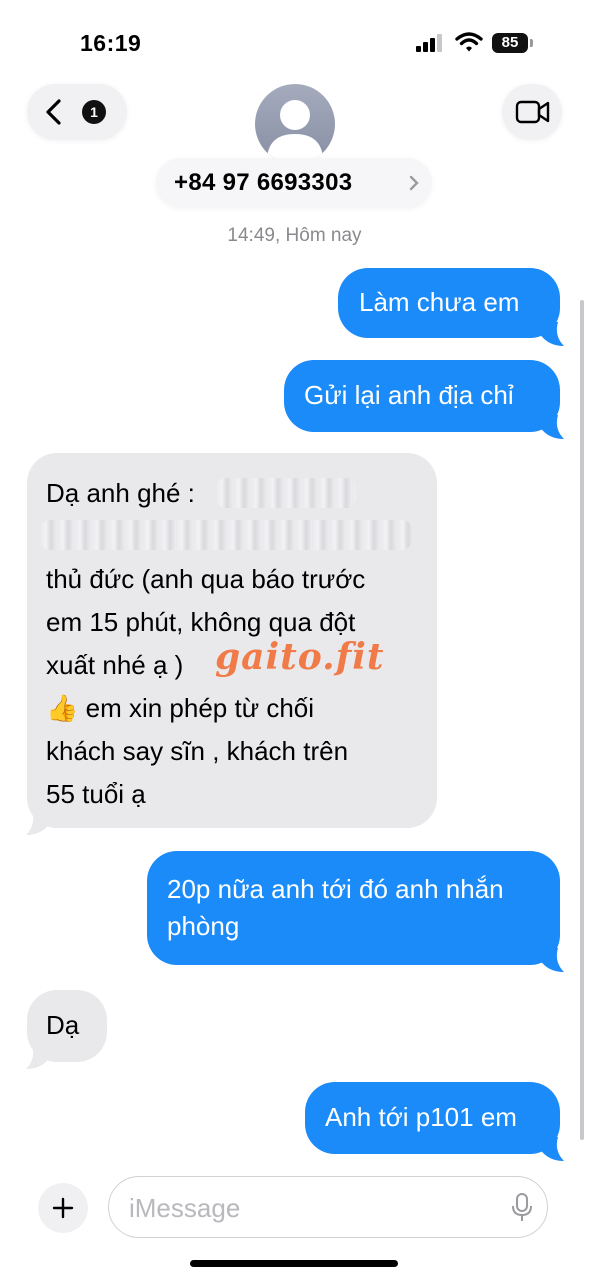 This screenshot has width=589, height=1280. I want to click on message-line: phòng, so click(203, 926).